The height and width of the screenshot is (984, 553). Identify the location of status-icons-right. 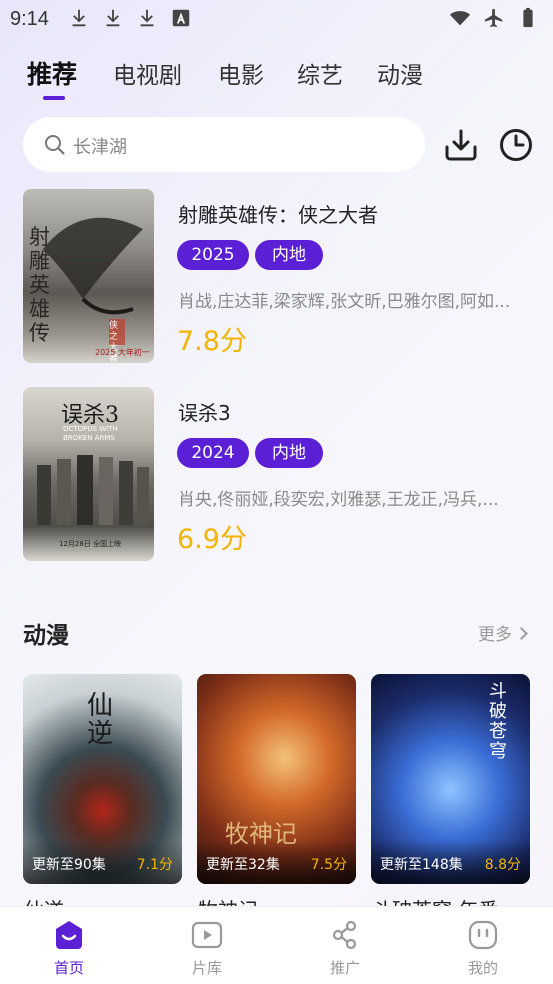
(494, 18).